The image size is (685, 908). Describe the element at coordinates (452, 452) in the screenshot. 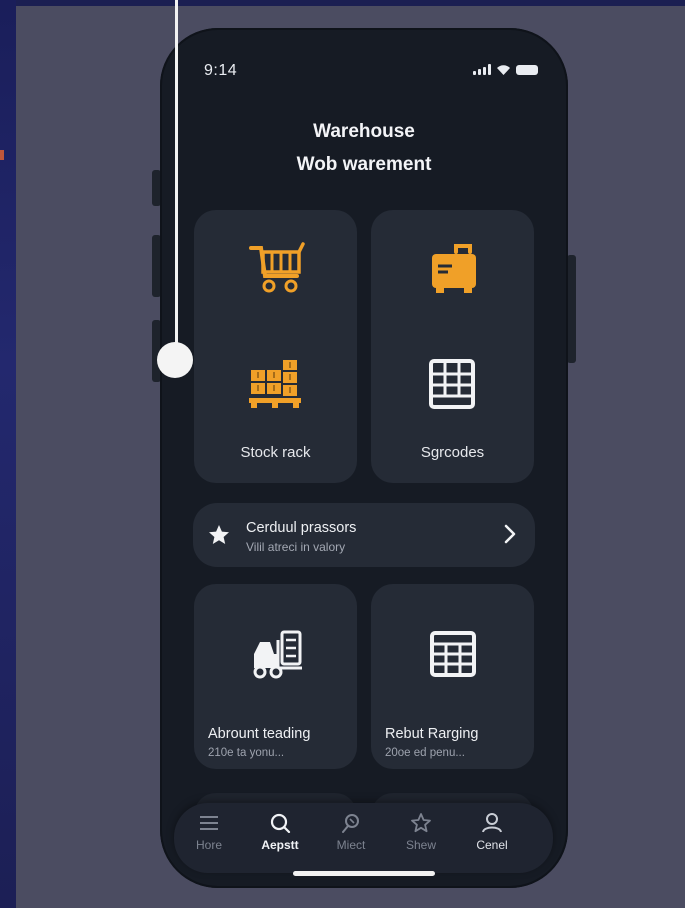

I see `card-label: Sgrcodes` at that location.